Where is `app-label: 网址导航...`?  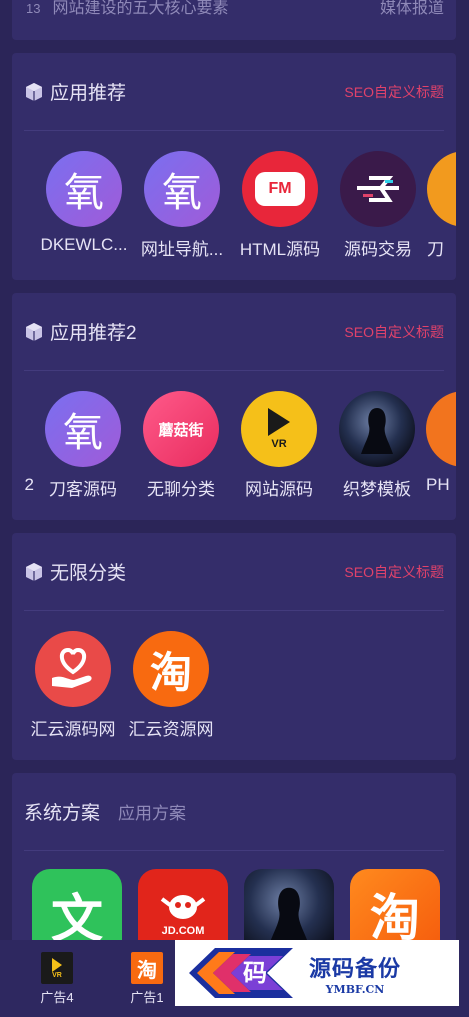
app-label: 网址导航... is located at coordinates (182, 249).